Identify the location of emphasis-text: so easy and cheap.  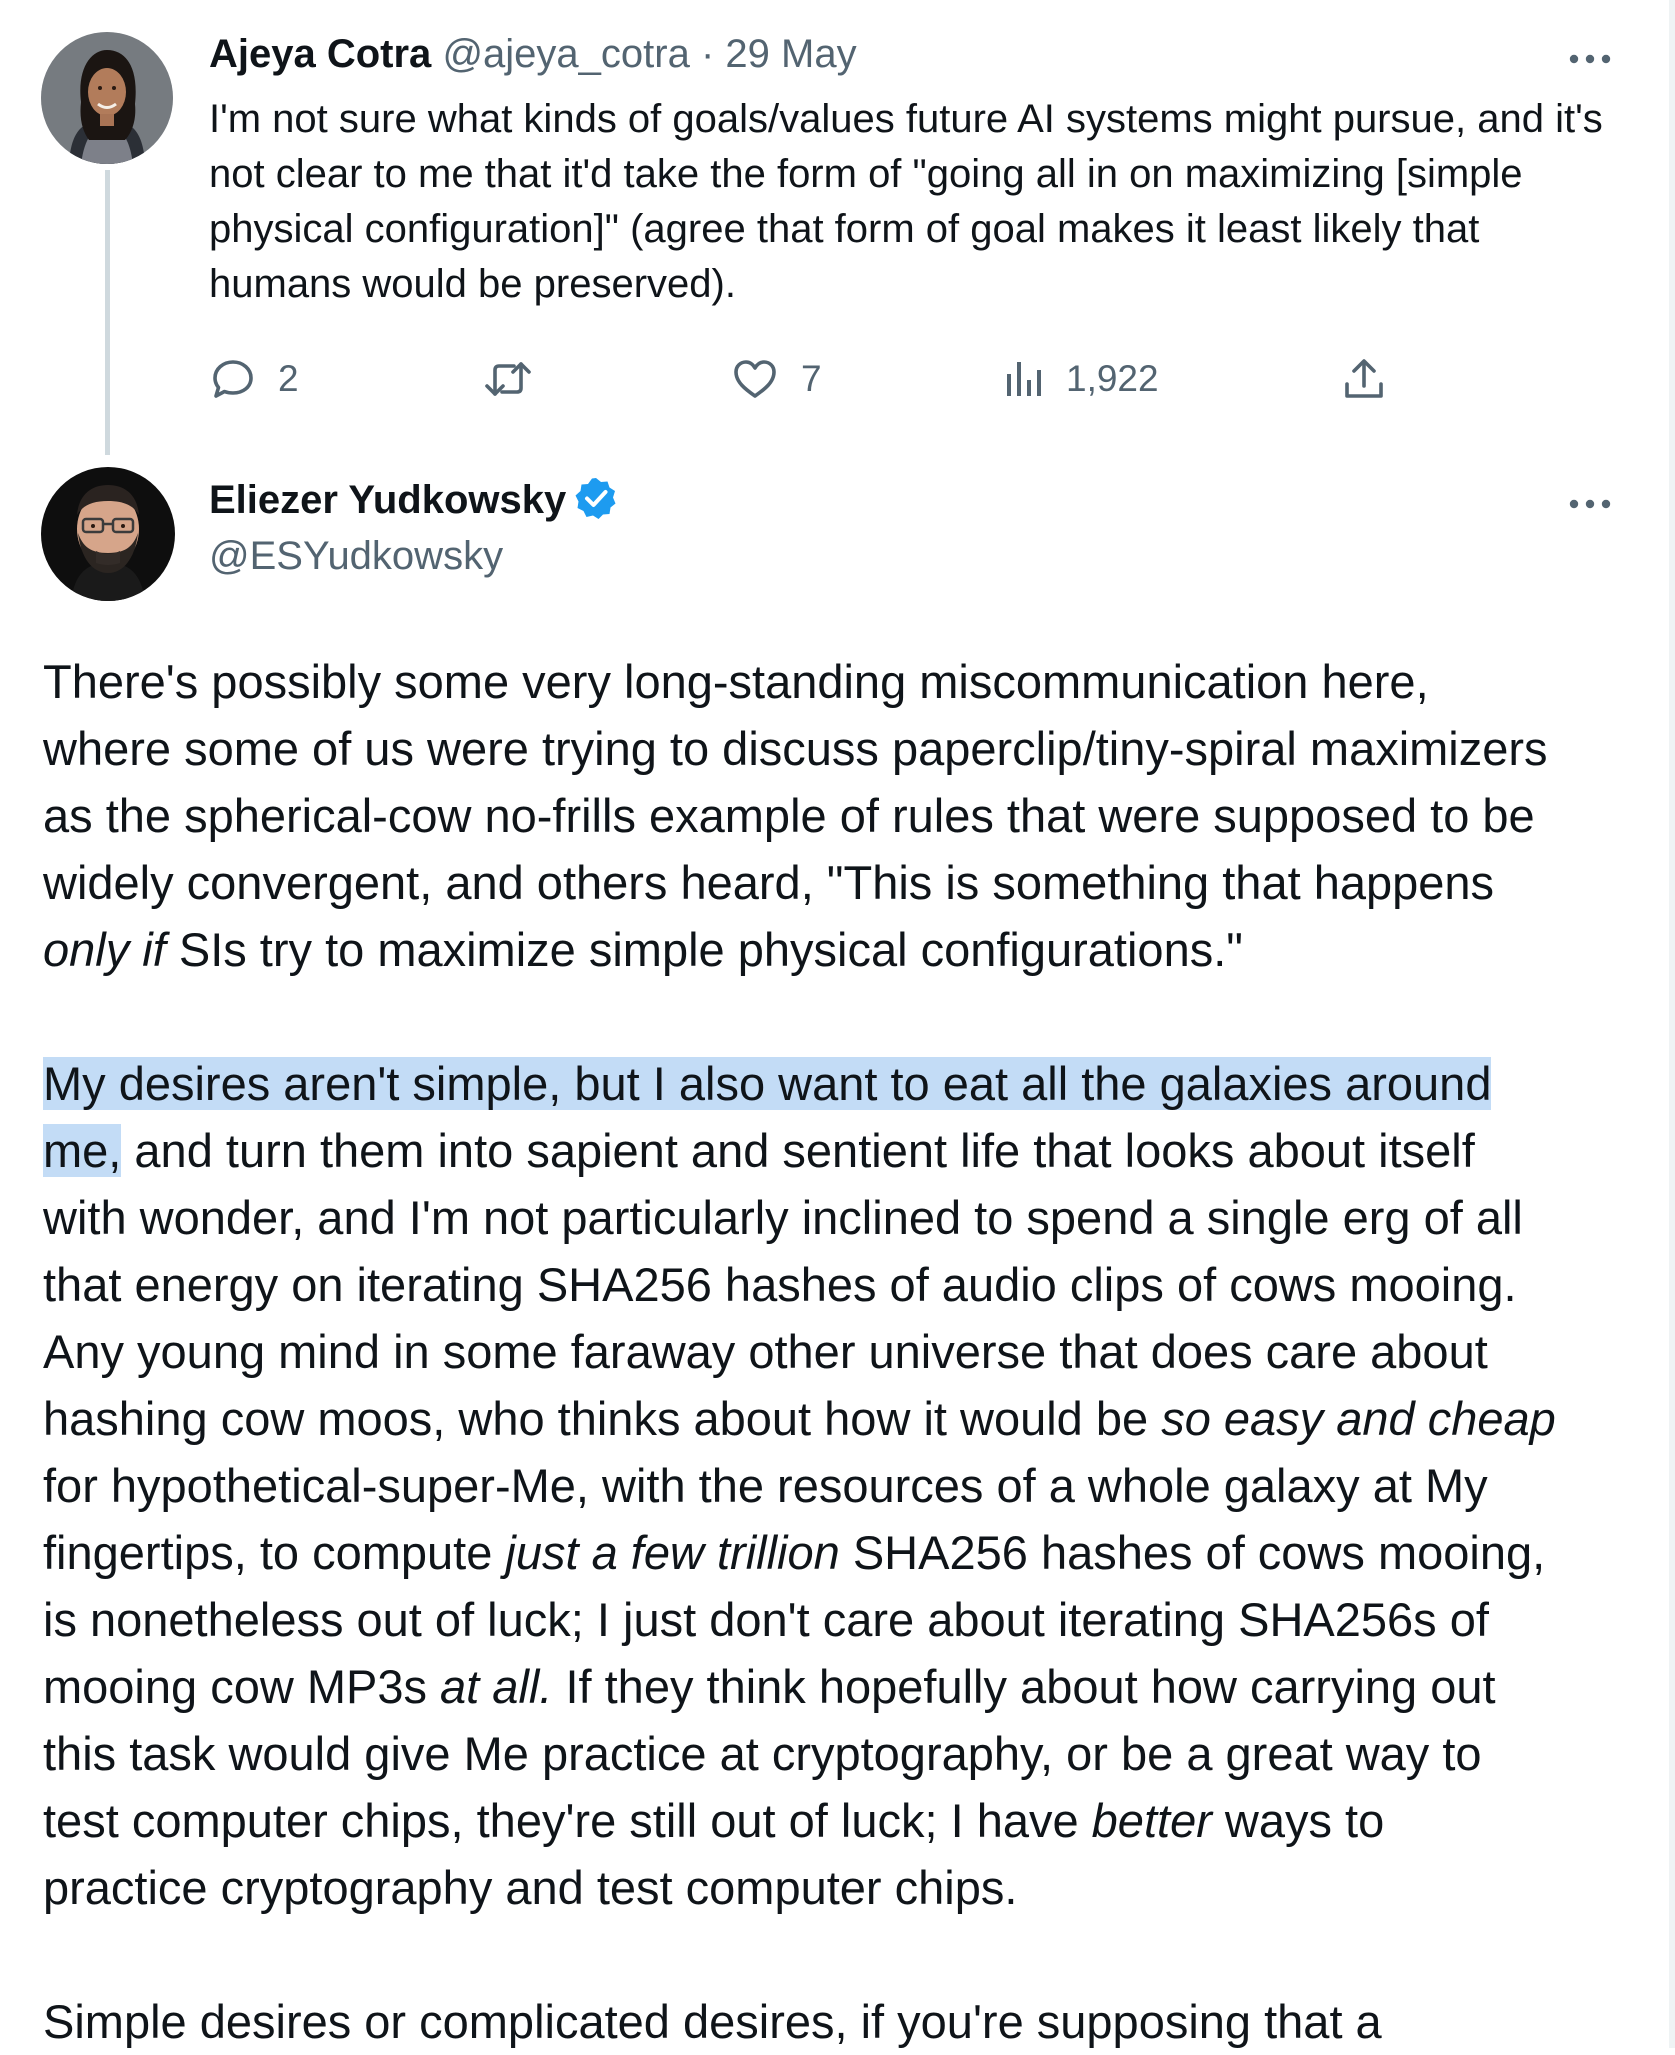
(1358, 1418).